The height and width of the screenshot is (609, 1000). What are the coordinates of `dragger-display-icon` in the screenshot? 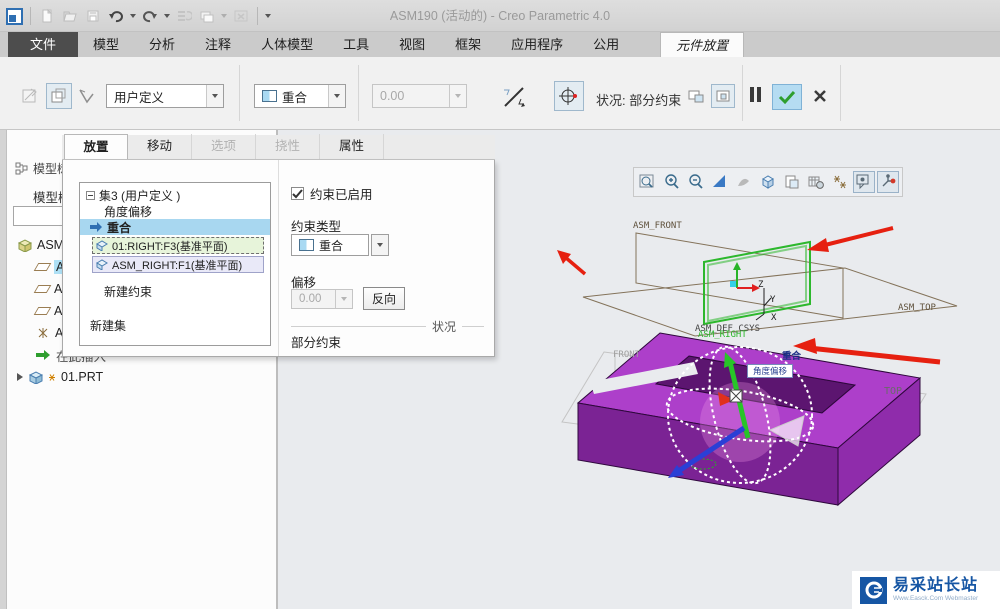 It's located at (888, 182).